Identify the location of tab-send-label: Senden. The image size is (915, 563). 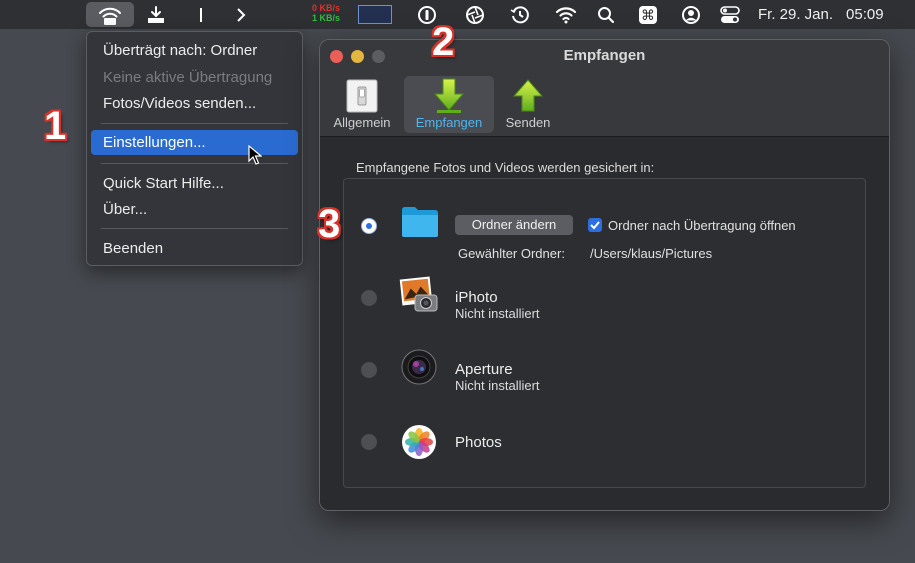
(528, 122).